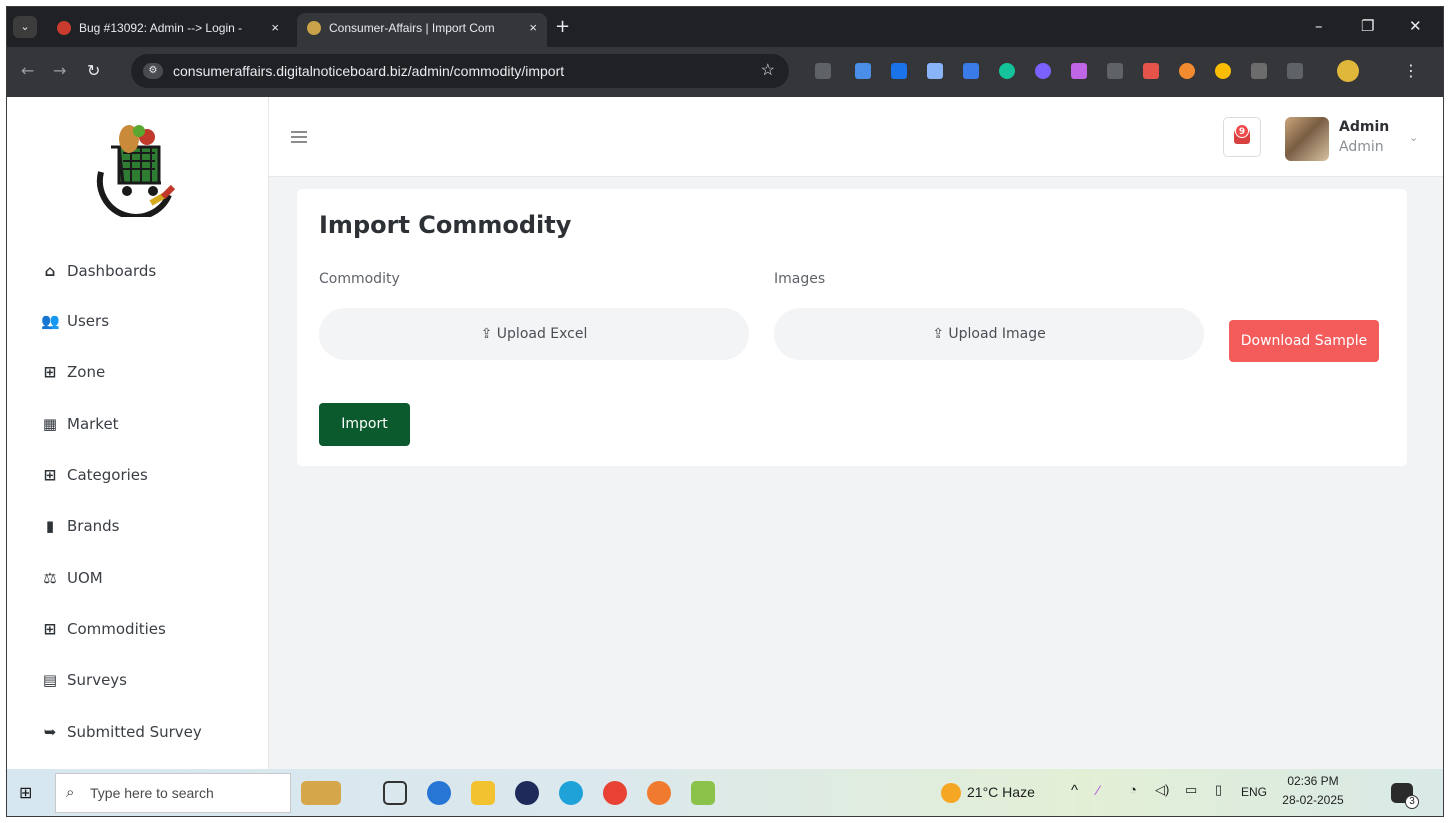 Image resolution: width=1450 pixels, height=823 pixels. I want to click on file-explorer-icon, so click(483, 793).